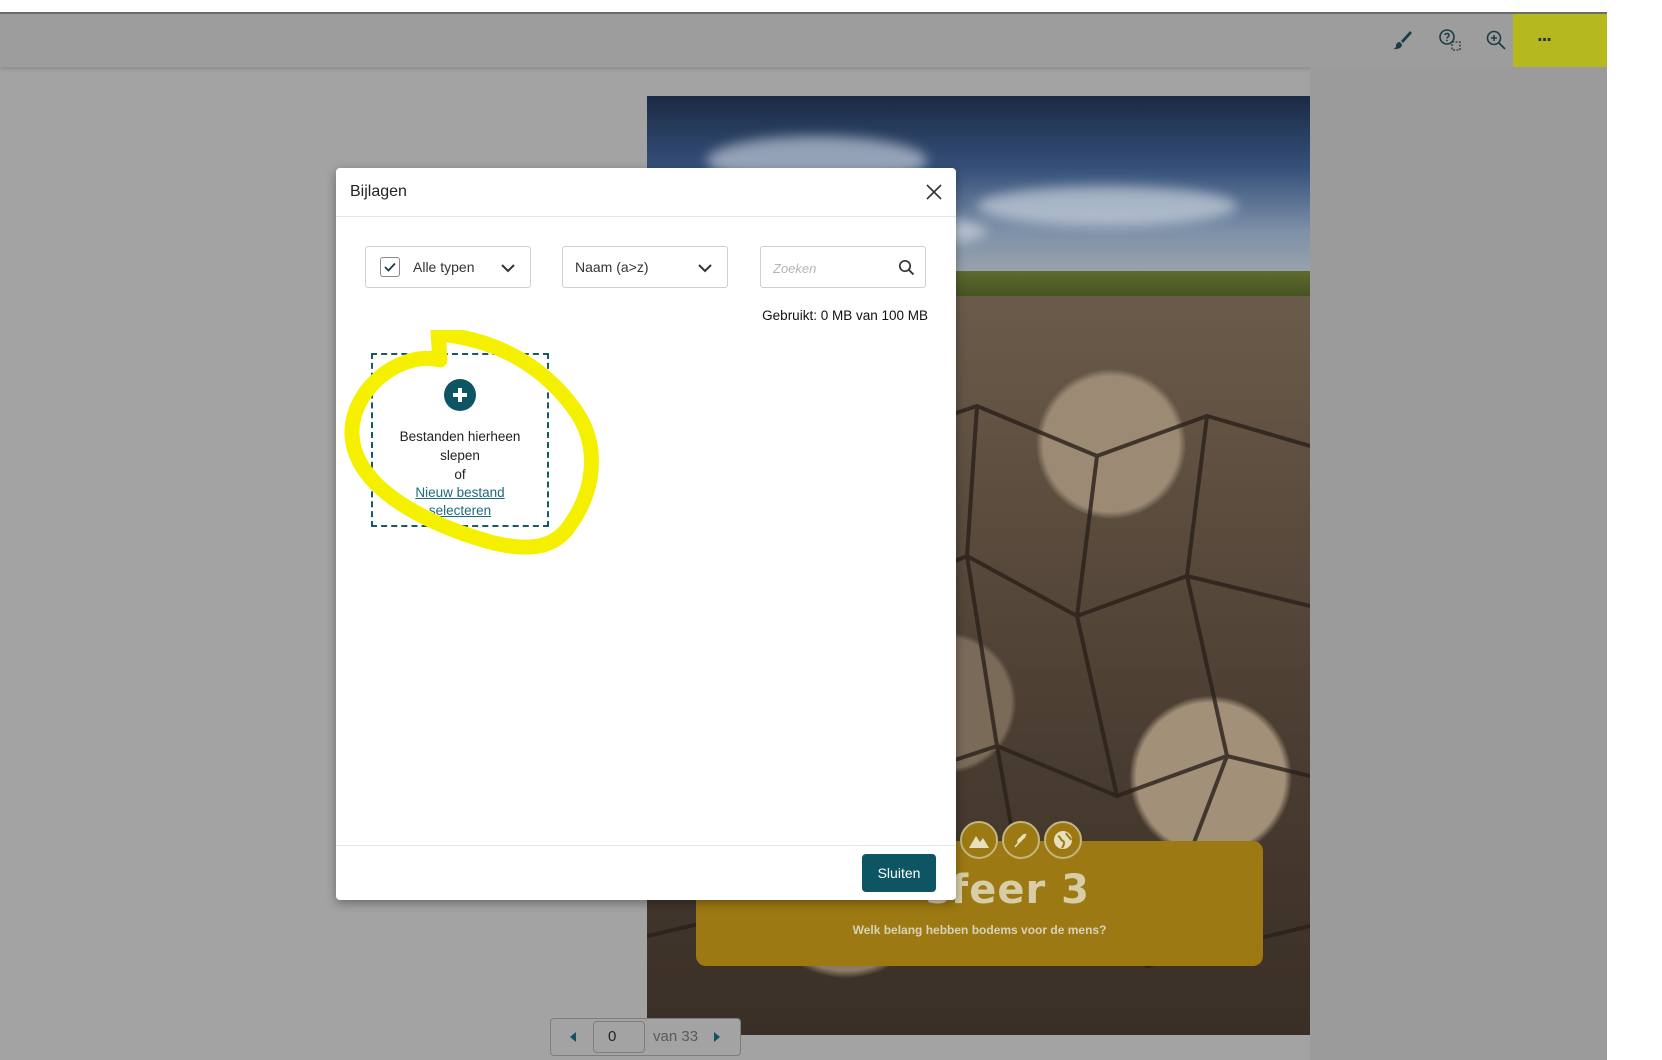 The image size is (1662, 1060). Describe the element at coordinates (645, 1037) in the screenshot. I see `page-navigator: 0 van 33` at that location.